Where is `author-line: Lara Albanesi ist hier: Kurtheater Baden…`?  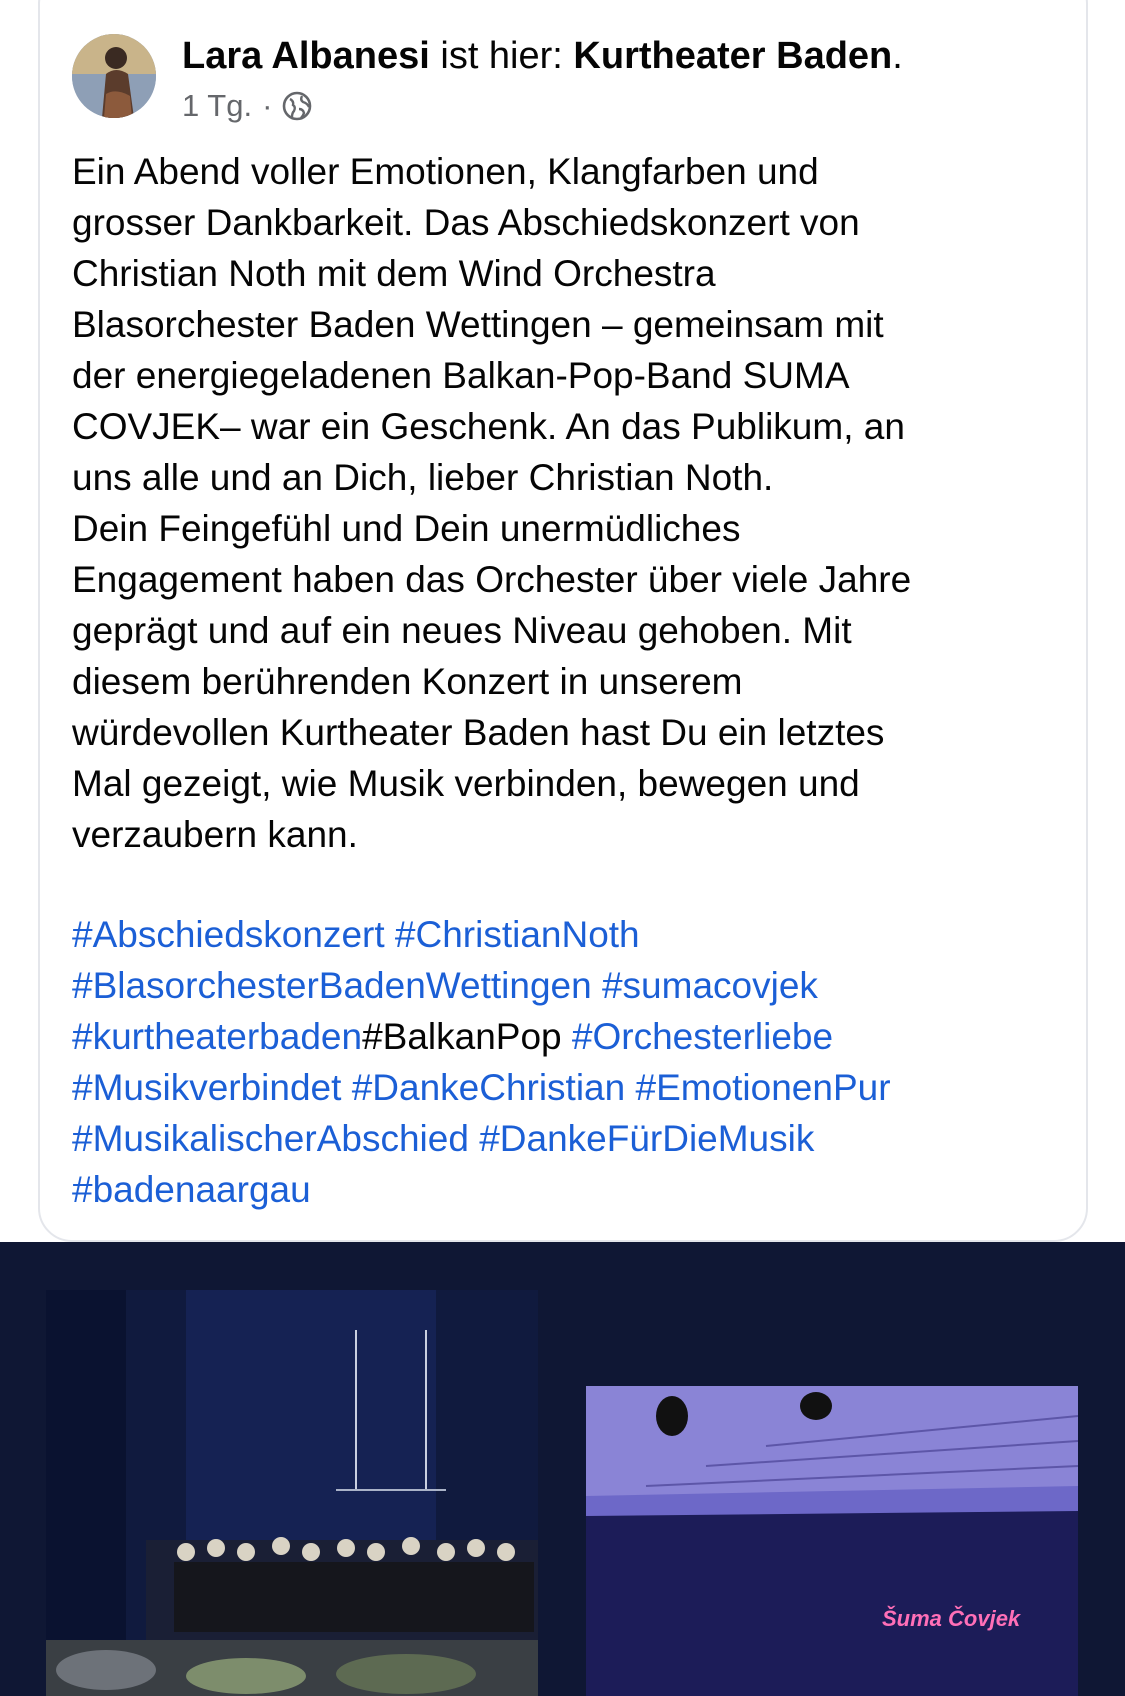 author-line: Lara Albanesi ist hier: Kurtheater Baden… is located at coordinates (542, 56).